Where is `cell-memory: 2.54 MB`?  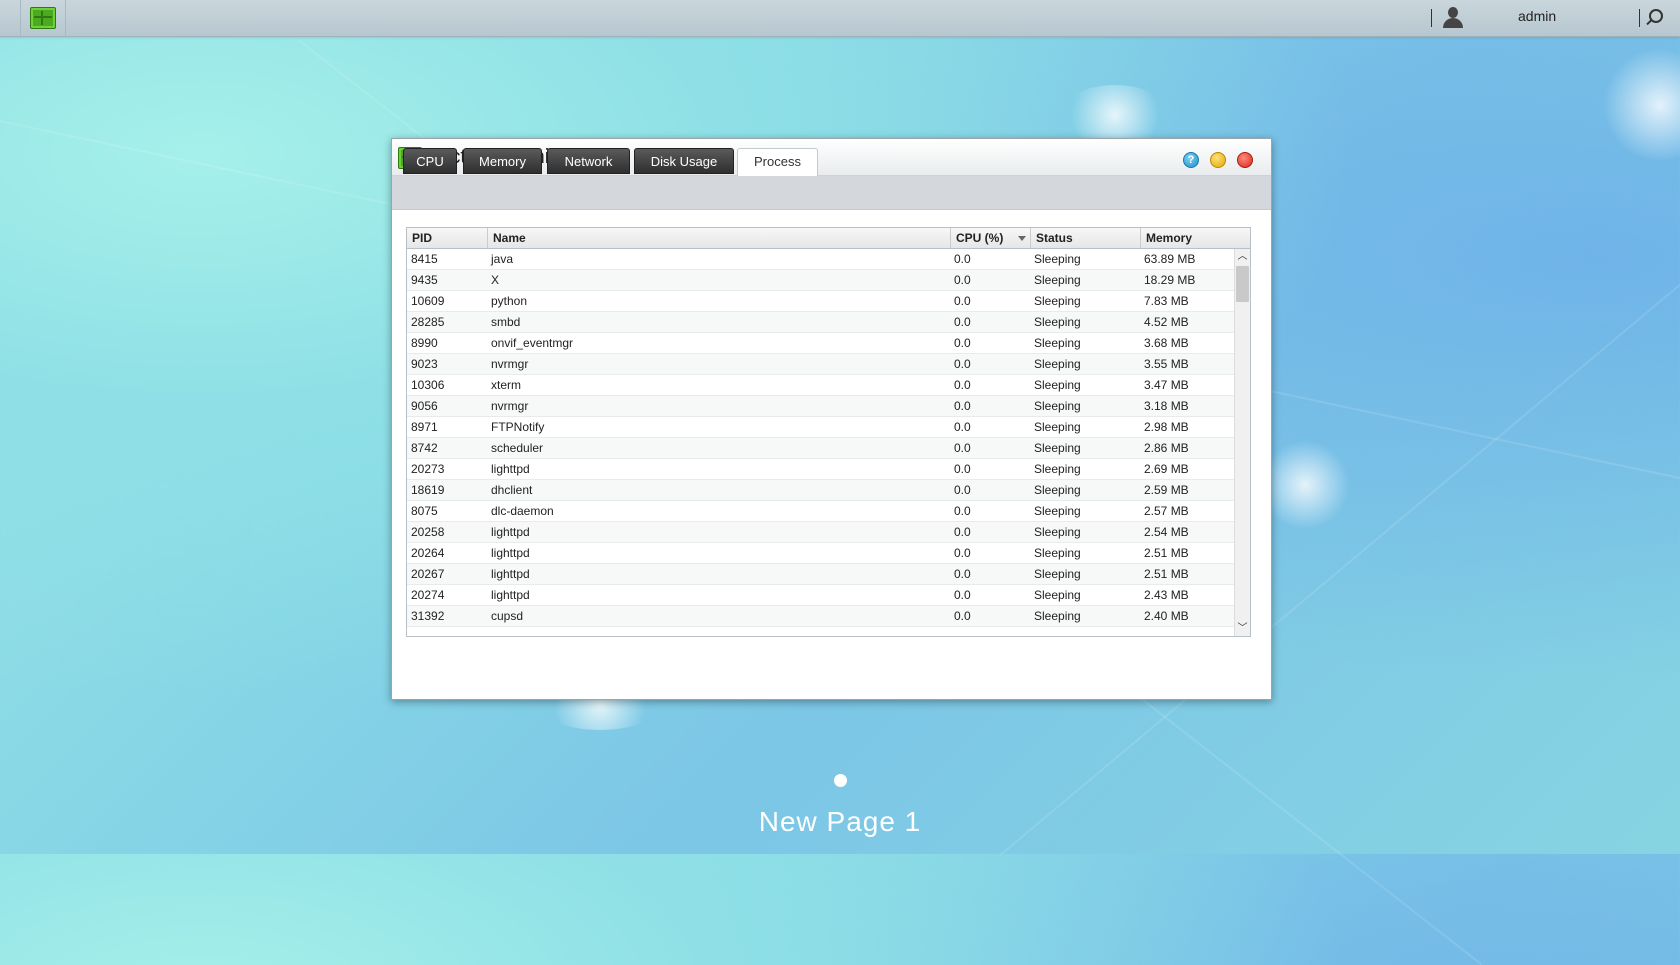 cell-memory: 2.54 MB is located at coordinates (1166, 532).